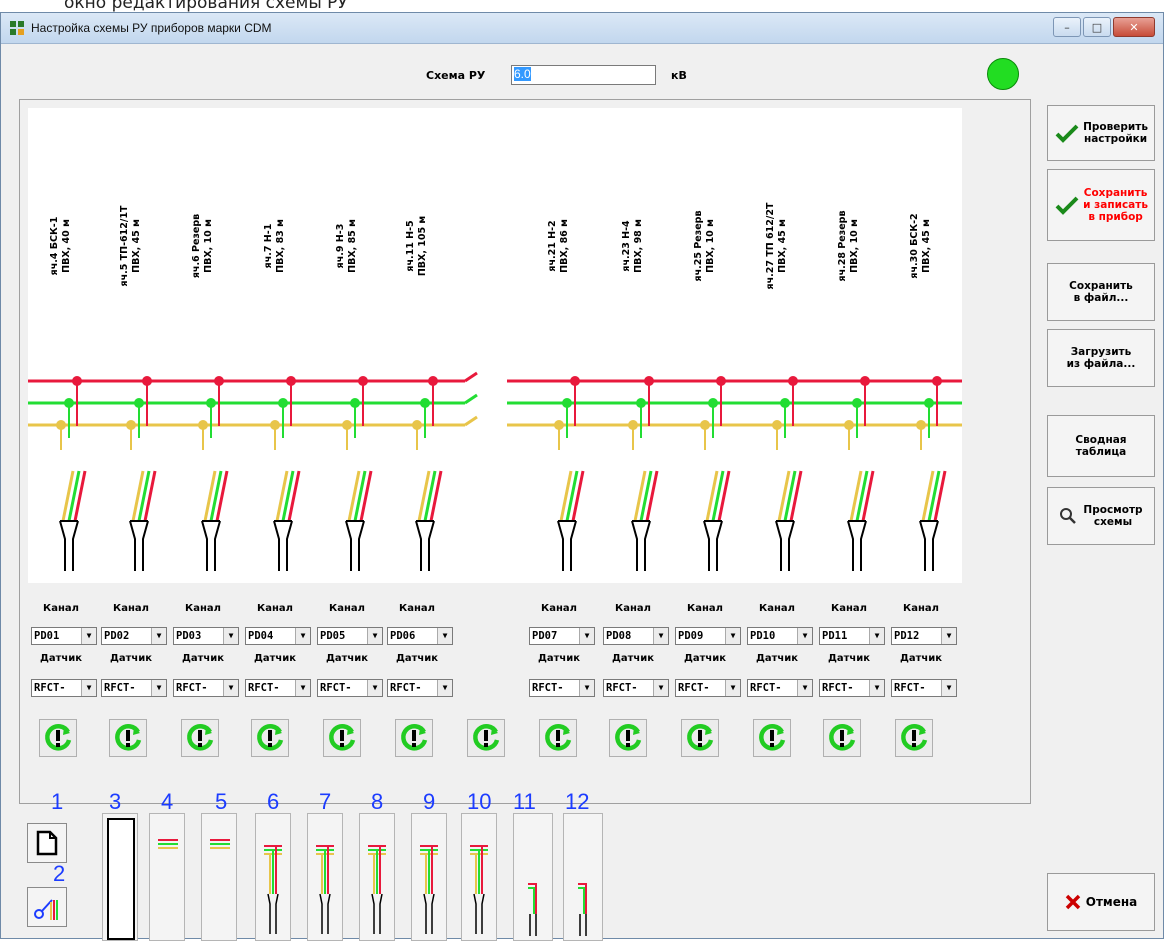 Image resolution: width=1164 pixels, height=941 pixels. Describe the element at coordinates (273, 889) in the screenshot. I see `feeder-sensor-icon` at that location.